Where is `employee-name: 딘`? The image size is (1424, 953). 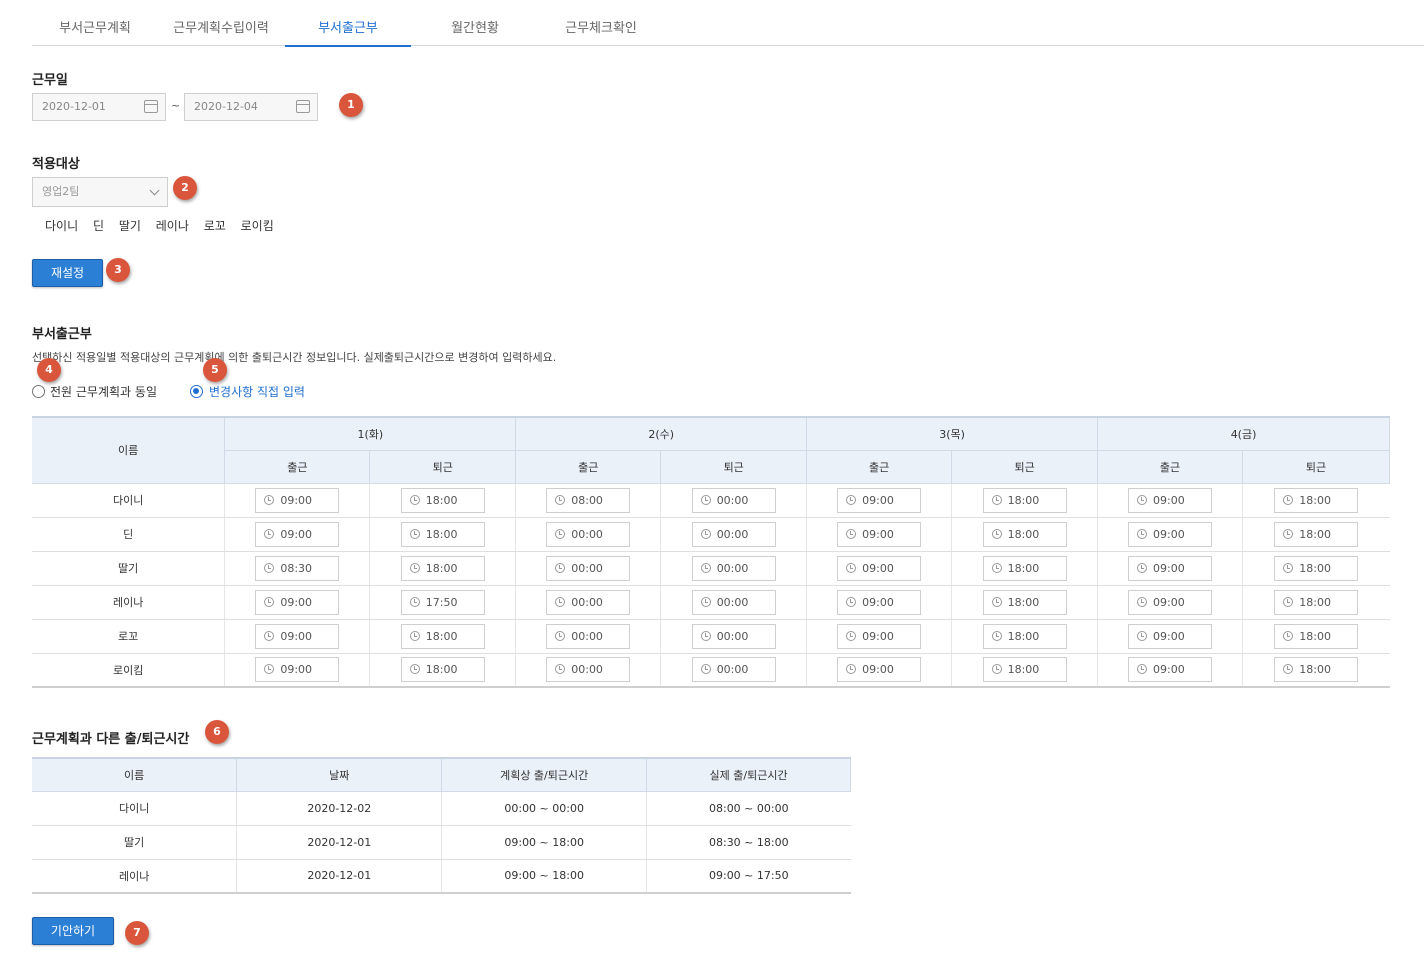 employee-name: 딘 is located at coordinates (128, 534).